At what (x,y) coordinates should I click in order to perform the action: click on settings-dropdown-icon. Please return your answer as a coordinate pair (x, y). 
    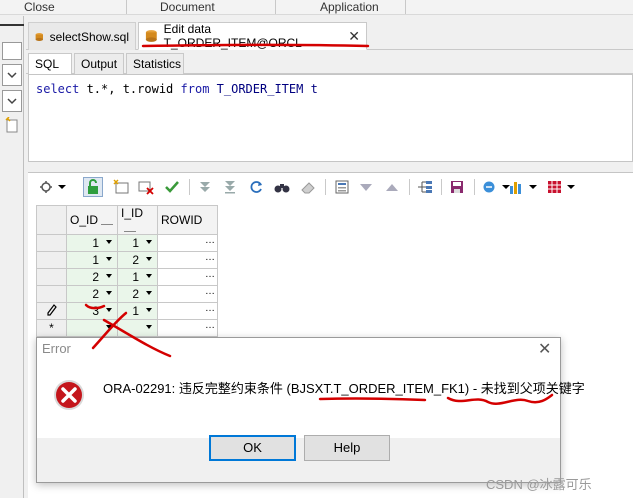
    Looking at the image, I should click on (53, 187).